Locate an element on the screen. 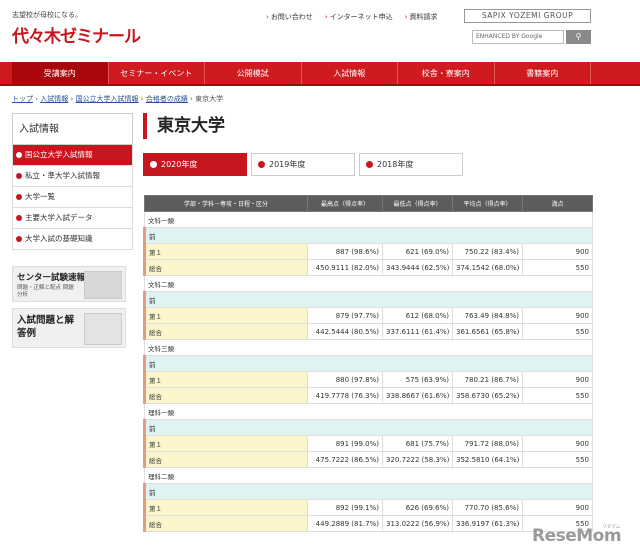 This screenshot has width=640, height=559. brochure-link: › 資料請求 is located at coordinates (421, 17).